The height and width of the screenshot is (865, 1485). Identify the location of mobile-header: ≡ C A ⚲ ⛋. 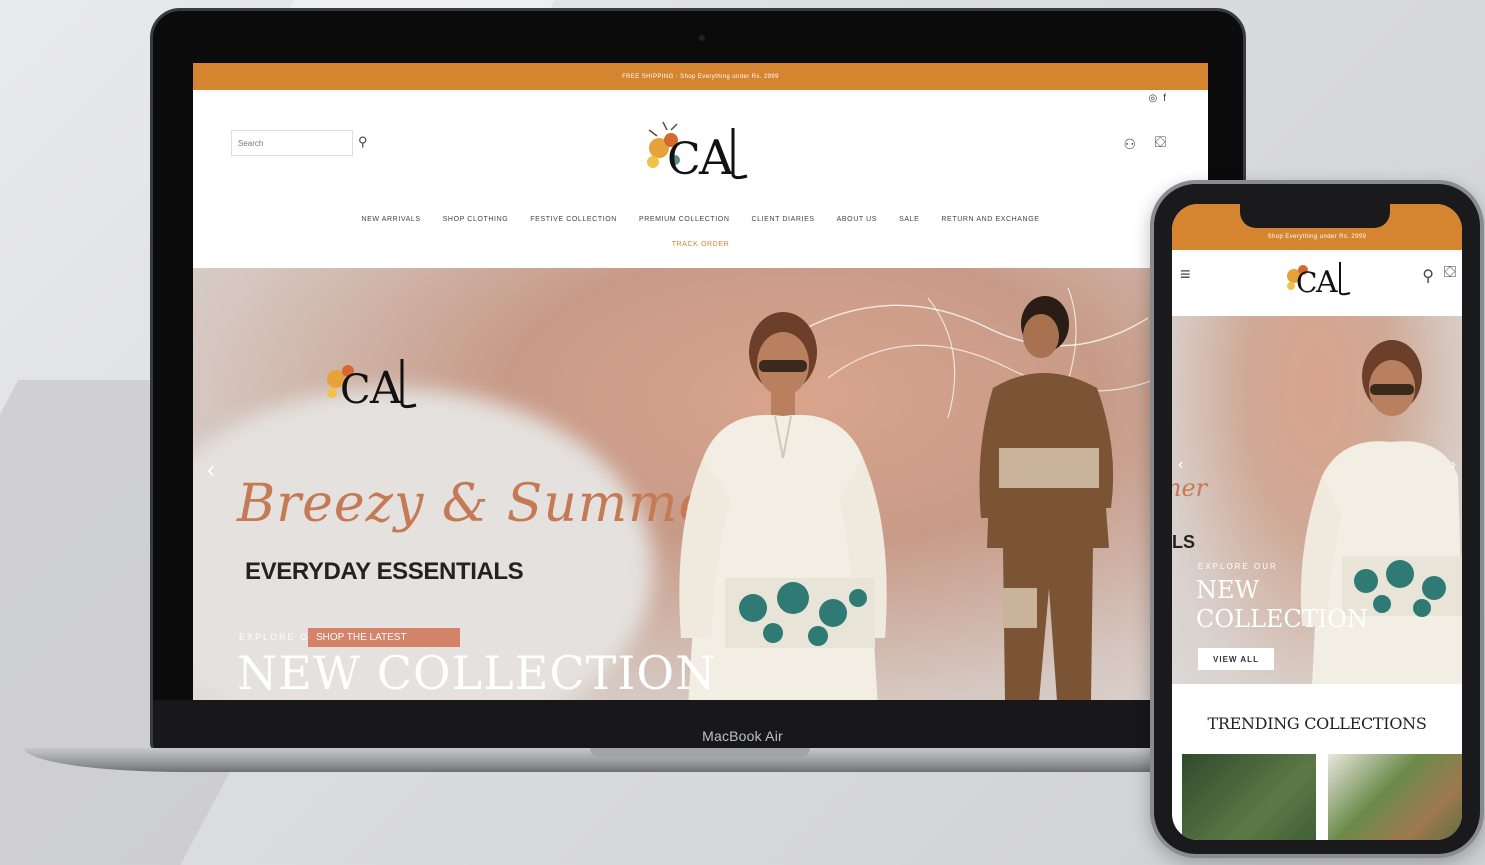
(1317, 283).